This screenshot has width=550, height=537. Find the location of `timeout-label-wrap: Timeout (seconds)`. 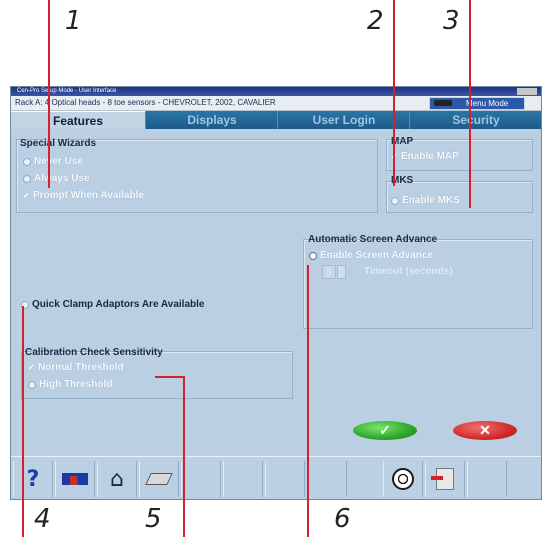

timeout-label-wrap: Timeout (seconds) is located at coordinates (408, 271).